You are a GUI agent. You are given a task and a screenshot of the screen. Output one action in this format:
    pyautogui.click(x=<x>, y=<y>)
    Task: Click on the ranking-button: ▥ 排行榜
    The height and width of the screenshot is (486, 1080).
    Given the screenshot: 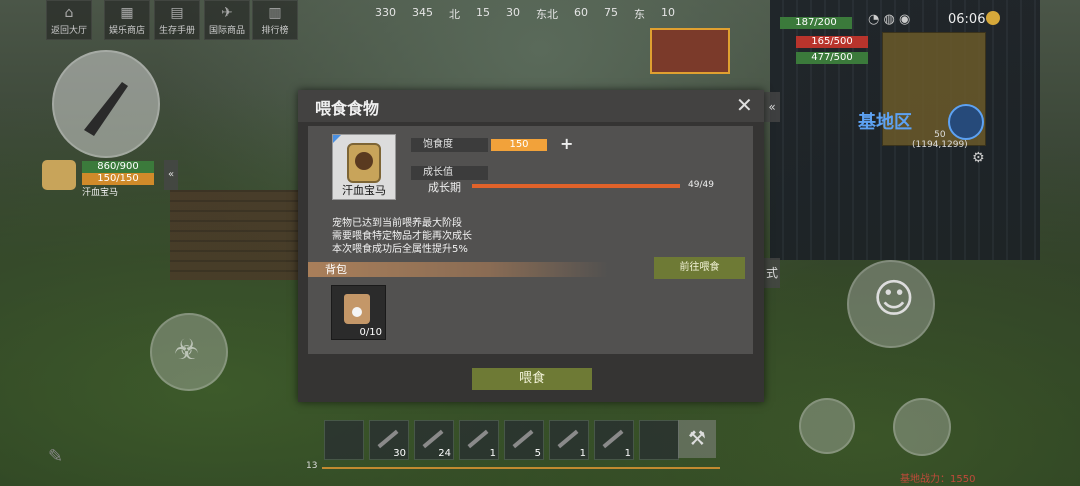 What is the action you would take?
    pyautogui.click(x=275, y=20)
    